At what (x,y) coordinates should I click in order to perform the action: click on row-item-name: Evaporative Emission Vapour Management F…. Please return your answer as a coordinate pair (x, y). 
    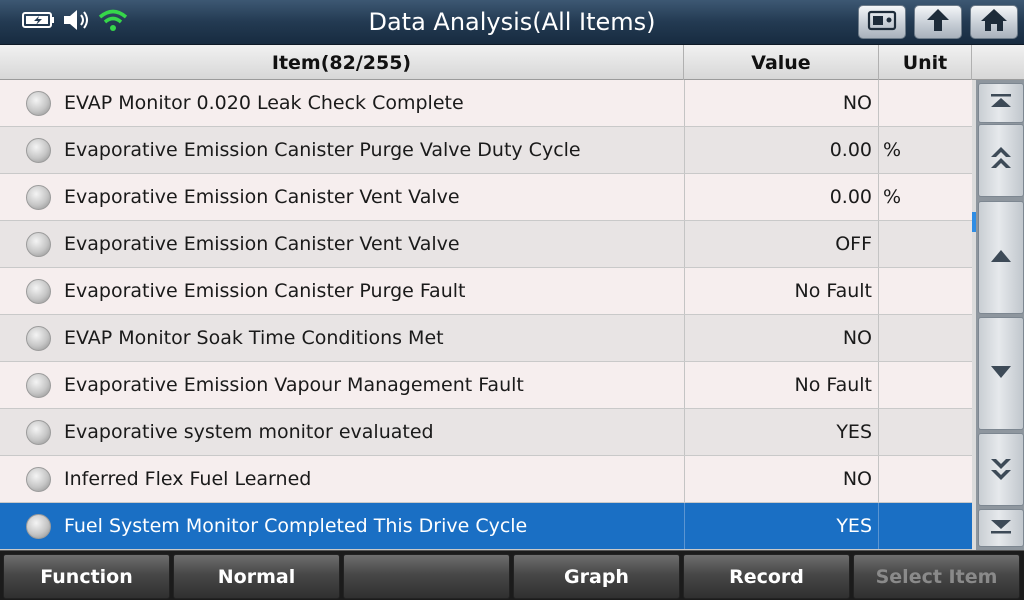
    Looking at the image, I should click on (294, 385).